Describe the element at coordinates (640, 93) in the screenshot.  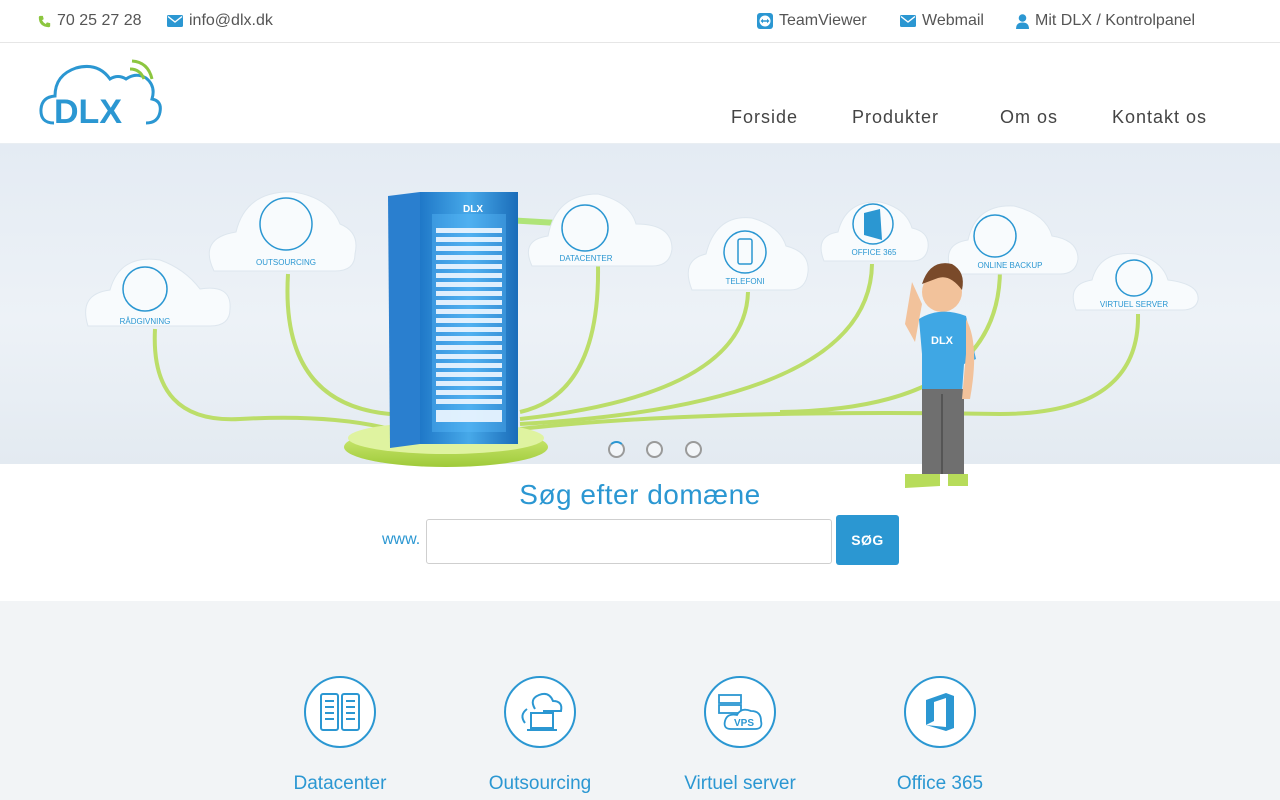
I see `site-header: DLX Forside Produkter Om os Kontakt os` at that location.